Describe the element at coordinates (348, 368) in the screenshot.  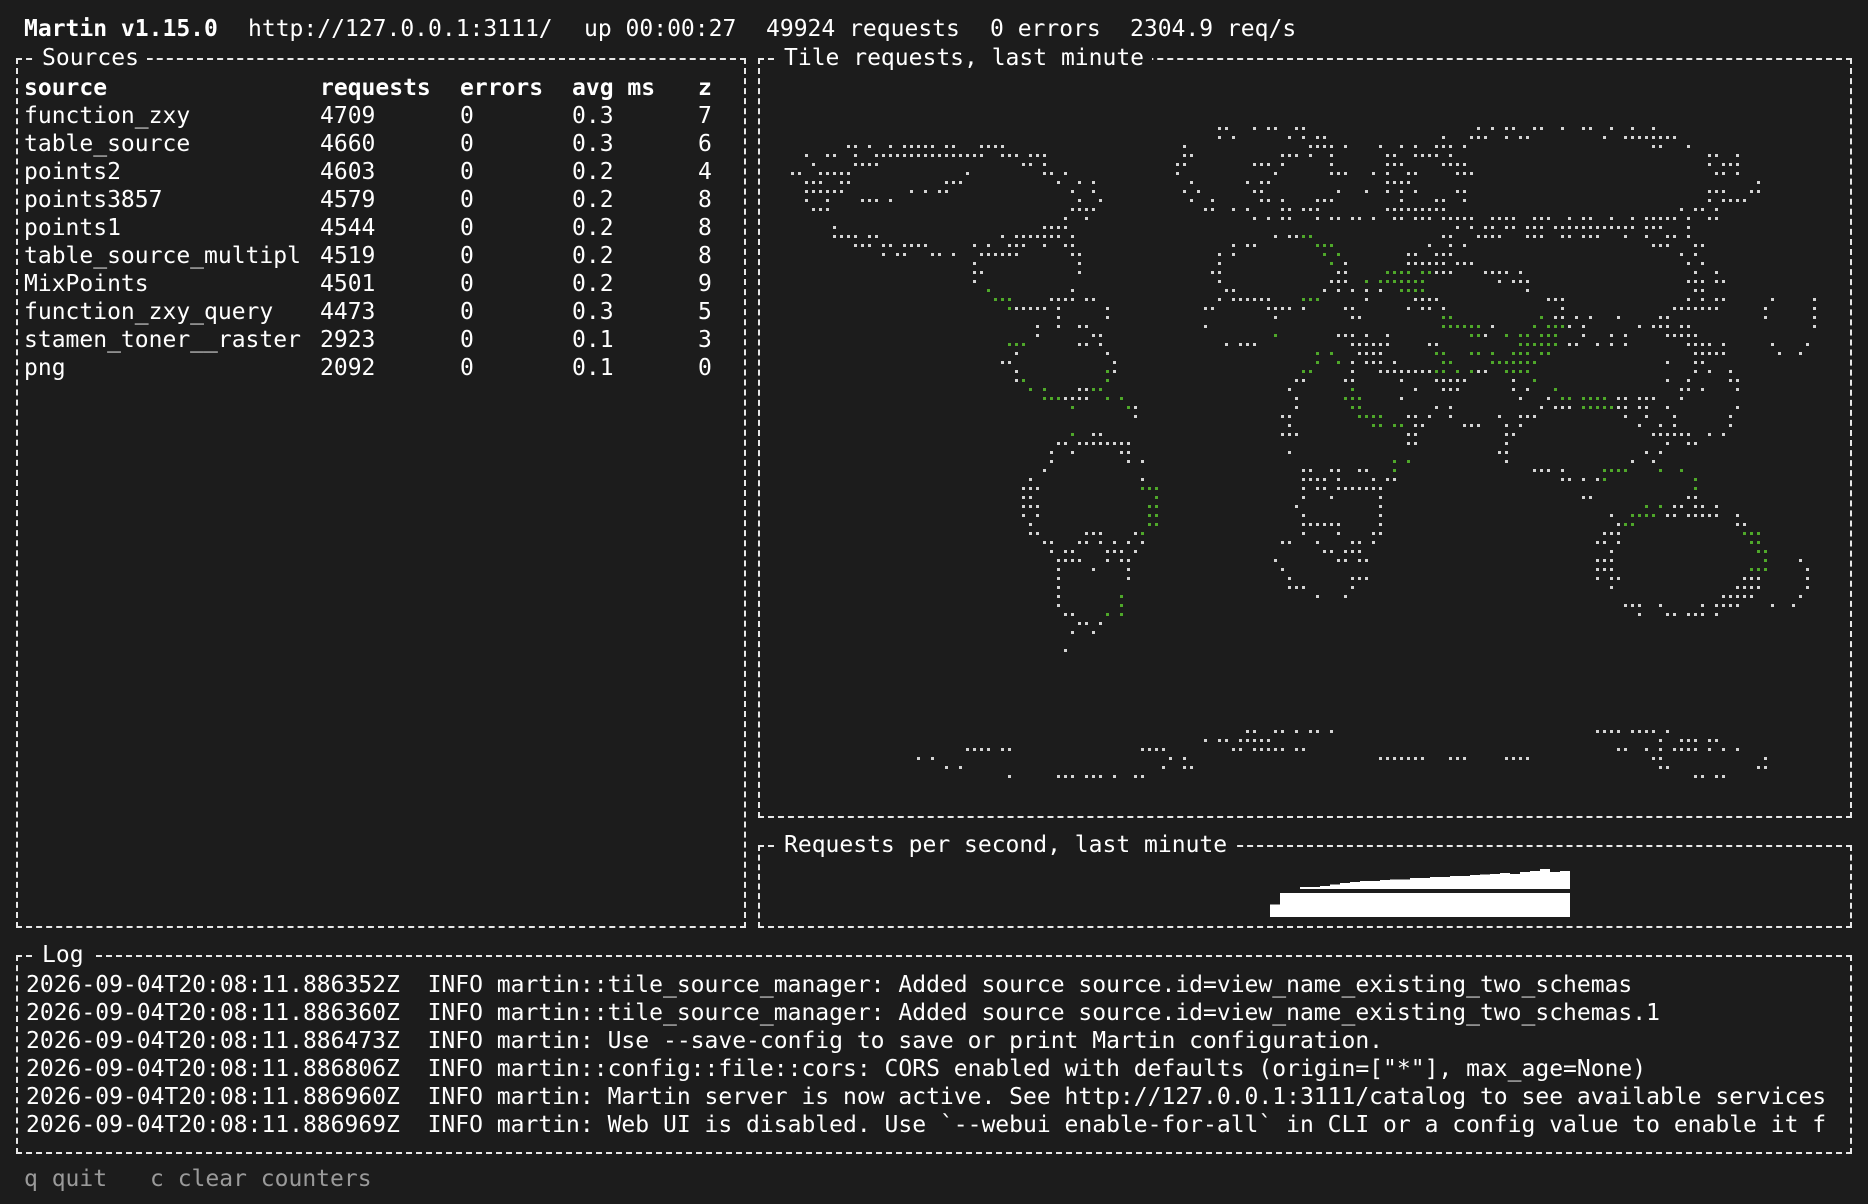
I see `cell-requests: 2092` at that location.